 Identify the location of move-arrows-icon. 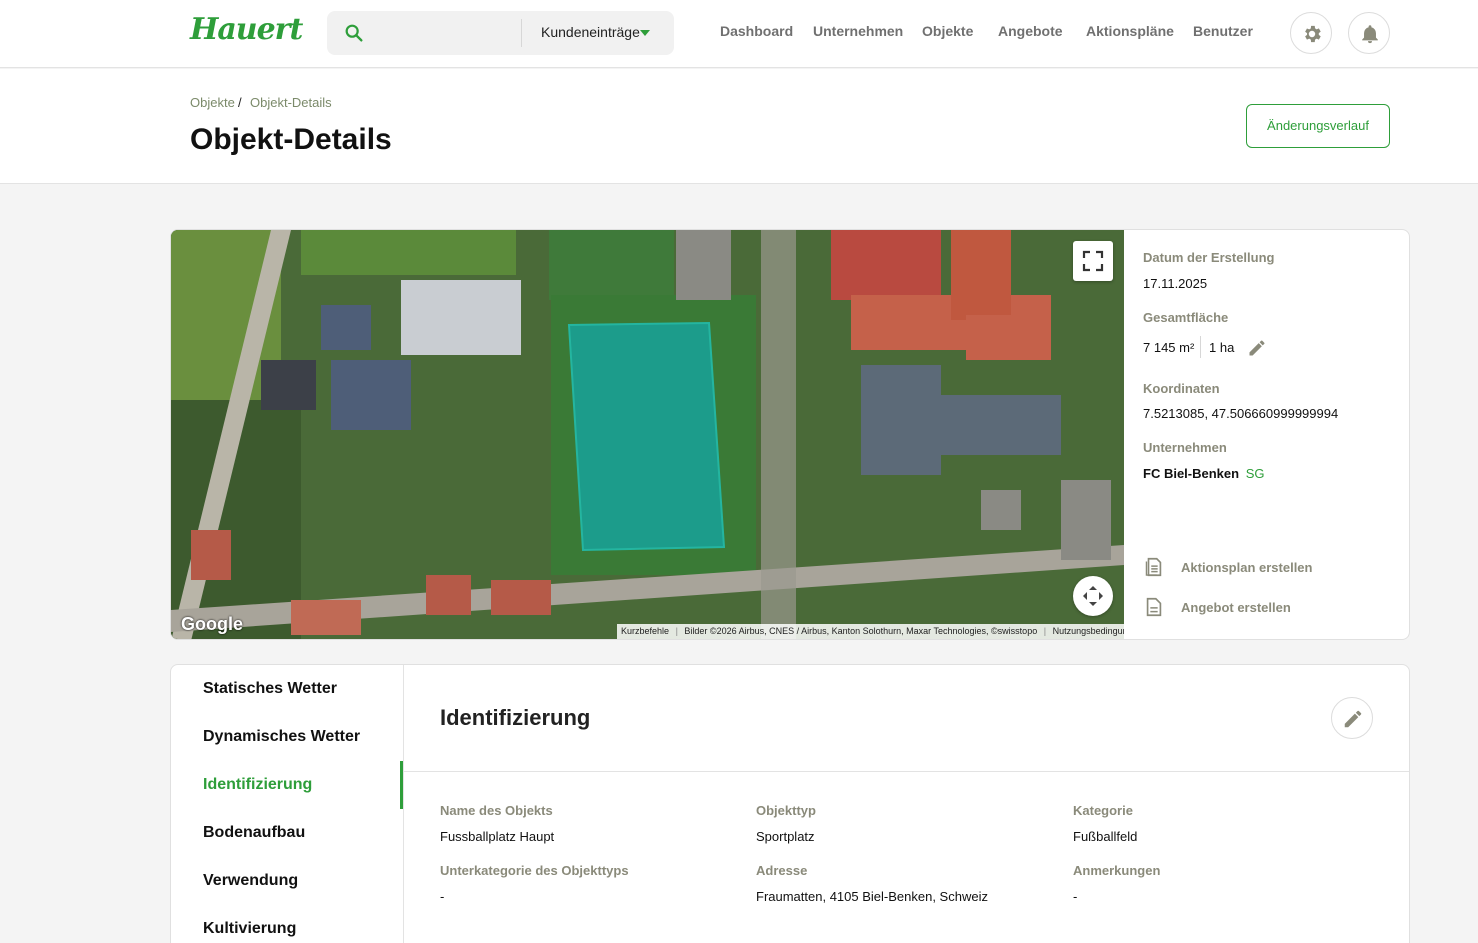
(1093, 596).